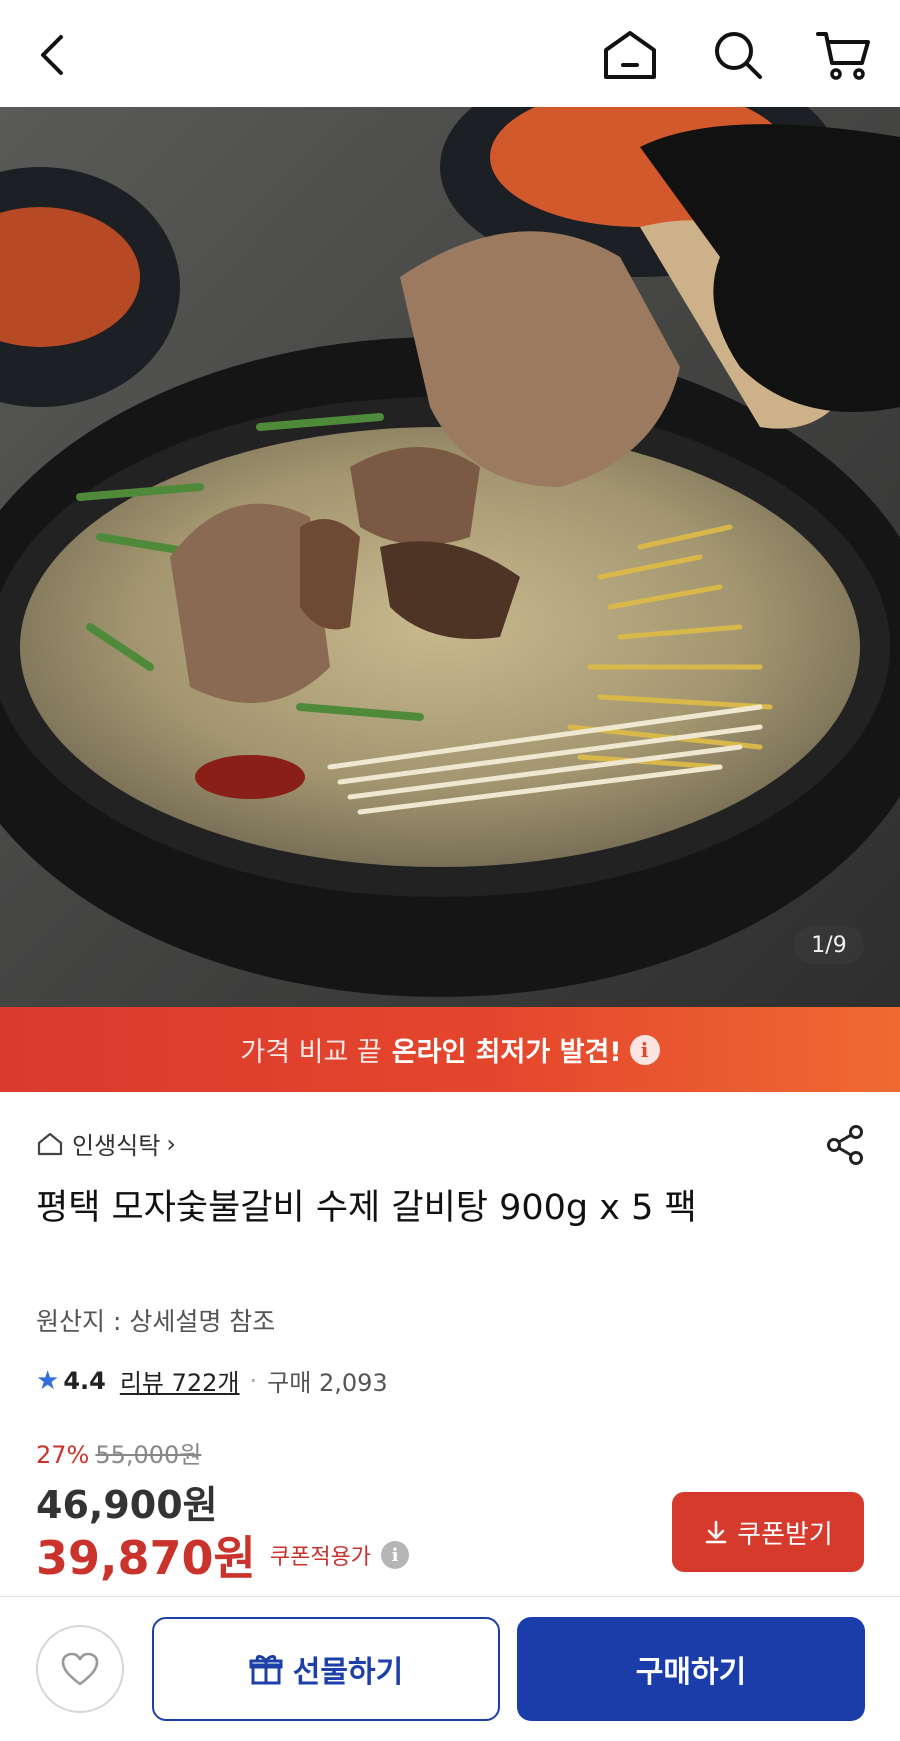 The height and width of the screenshot is (1741, 900). Describe the element at coordinates (644, 1049) in the screenshot. I see `info-icon: i` at that location.